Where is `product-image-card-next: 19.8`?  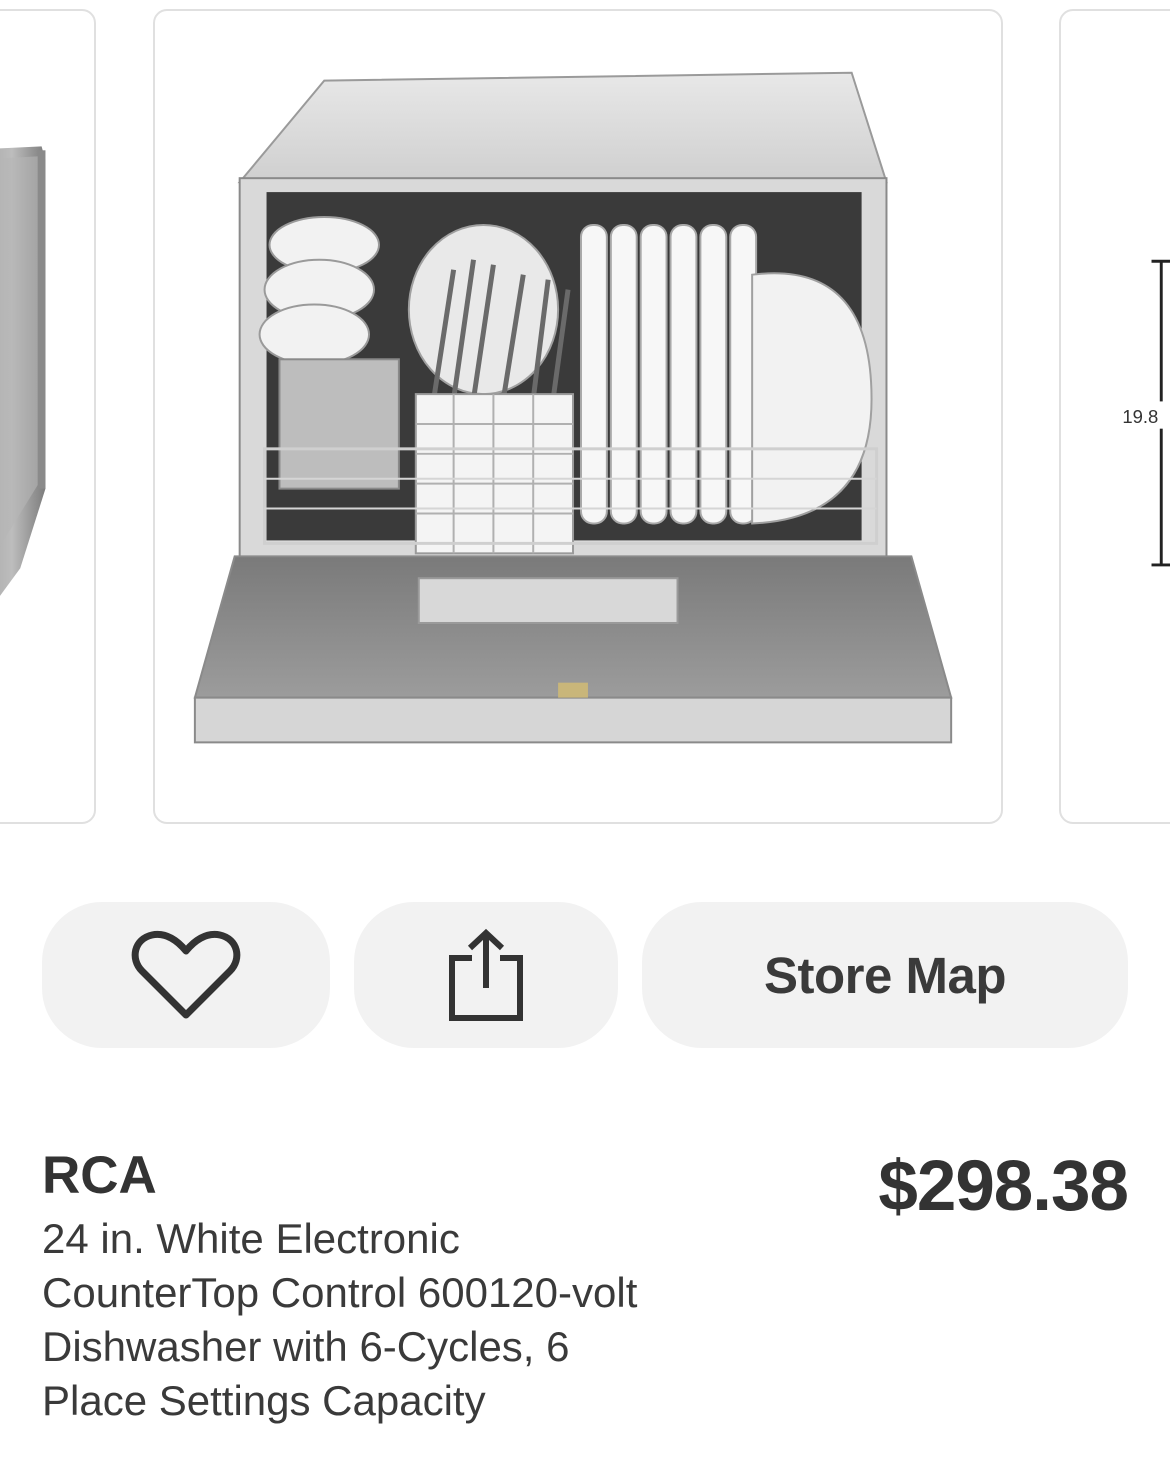
product-image-card-next: 19.8 is located at coordinates (1114, 416).